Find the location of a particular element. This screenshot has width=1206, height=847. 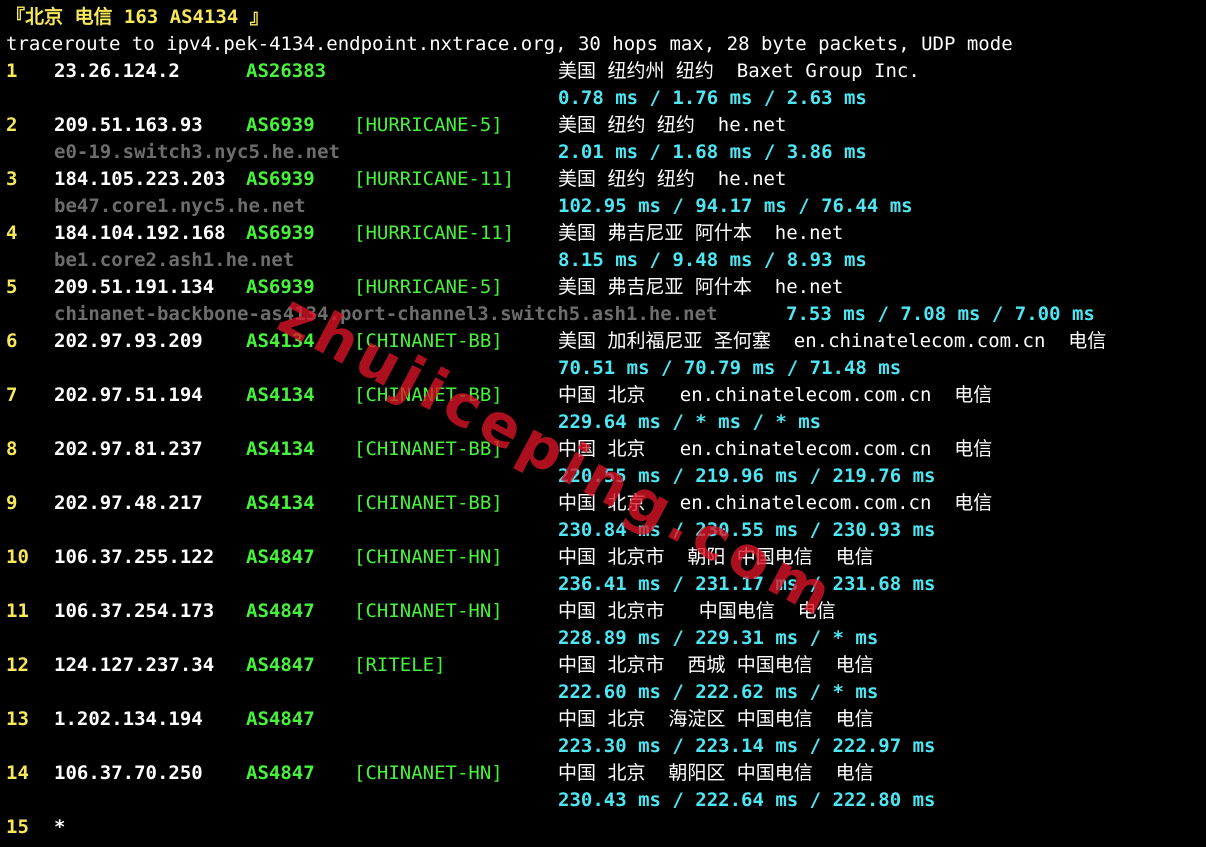

hop-detail-row: 230.84 ms / 230.55 ms / 230.93 ms is located at coordinates (603, 530).